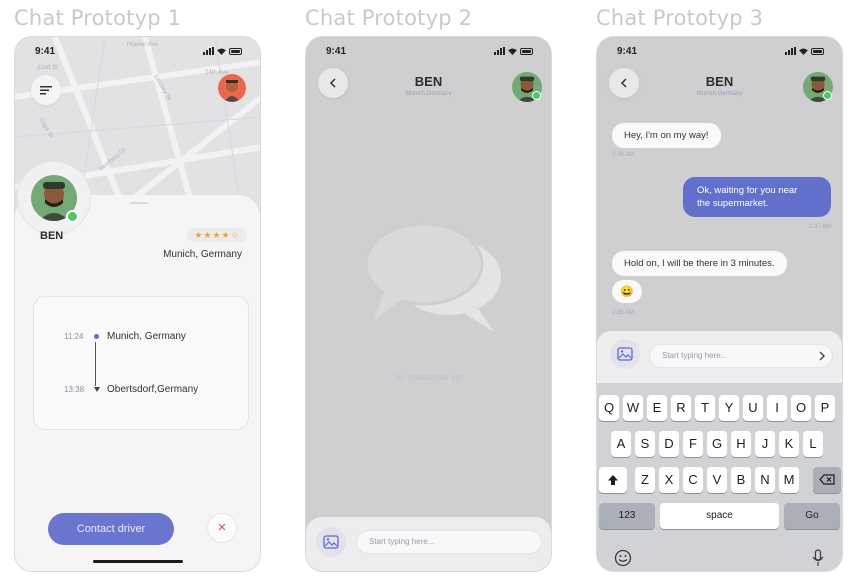 Image resolution: width=852 pixels, height=582 pixels. What do you see at coordinates (47, 68) in the screenshot?
I see `map-label: 22nd St` at bounding box center [47, 68].